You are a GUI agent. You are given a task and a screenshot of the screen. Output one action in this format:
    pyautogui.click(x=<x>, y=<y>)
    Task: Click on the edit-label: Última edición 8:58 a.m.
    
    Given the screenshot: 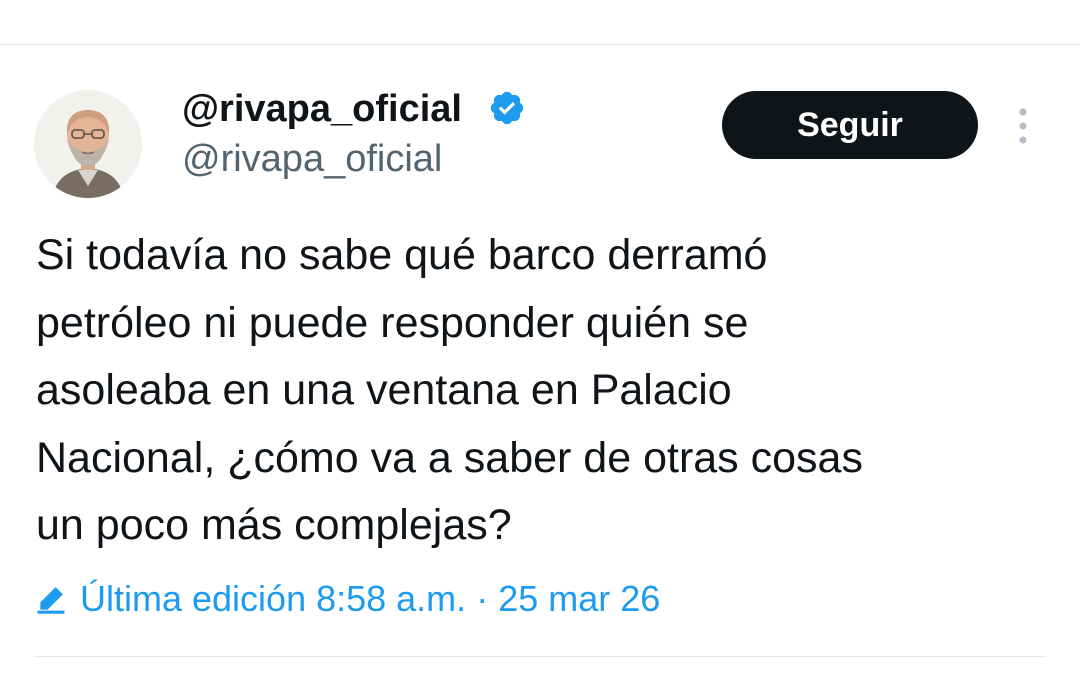 What is the action you would take?
    pyautogui.click(x=273, y=598)
    